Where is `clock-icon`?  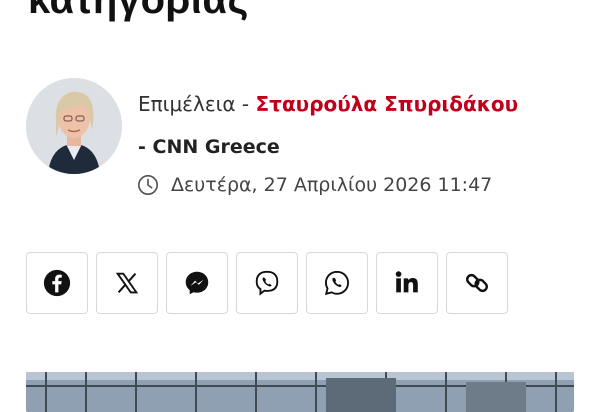
clock-icon is located at coordinates (148, 185).